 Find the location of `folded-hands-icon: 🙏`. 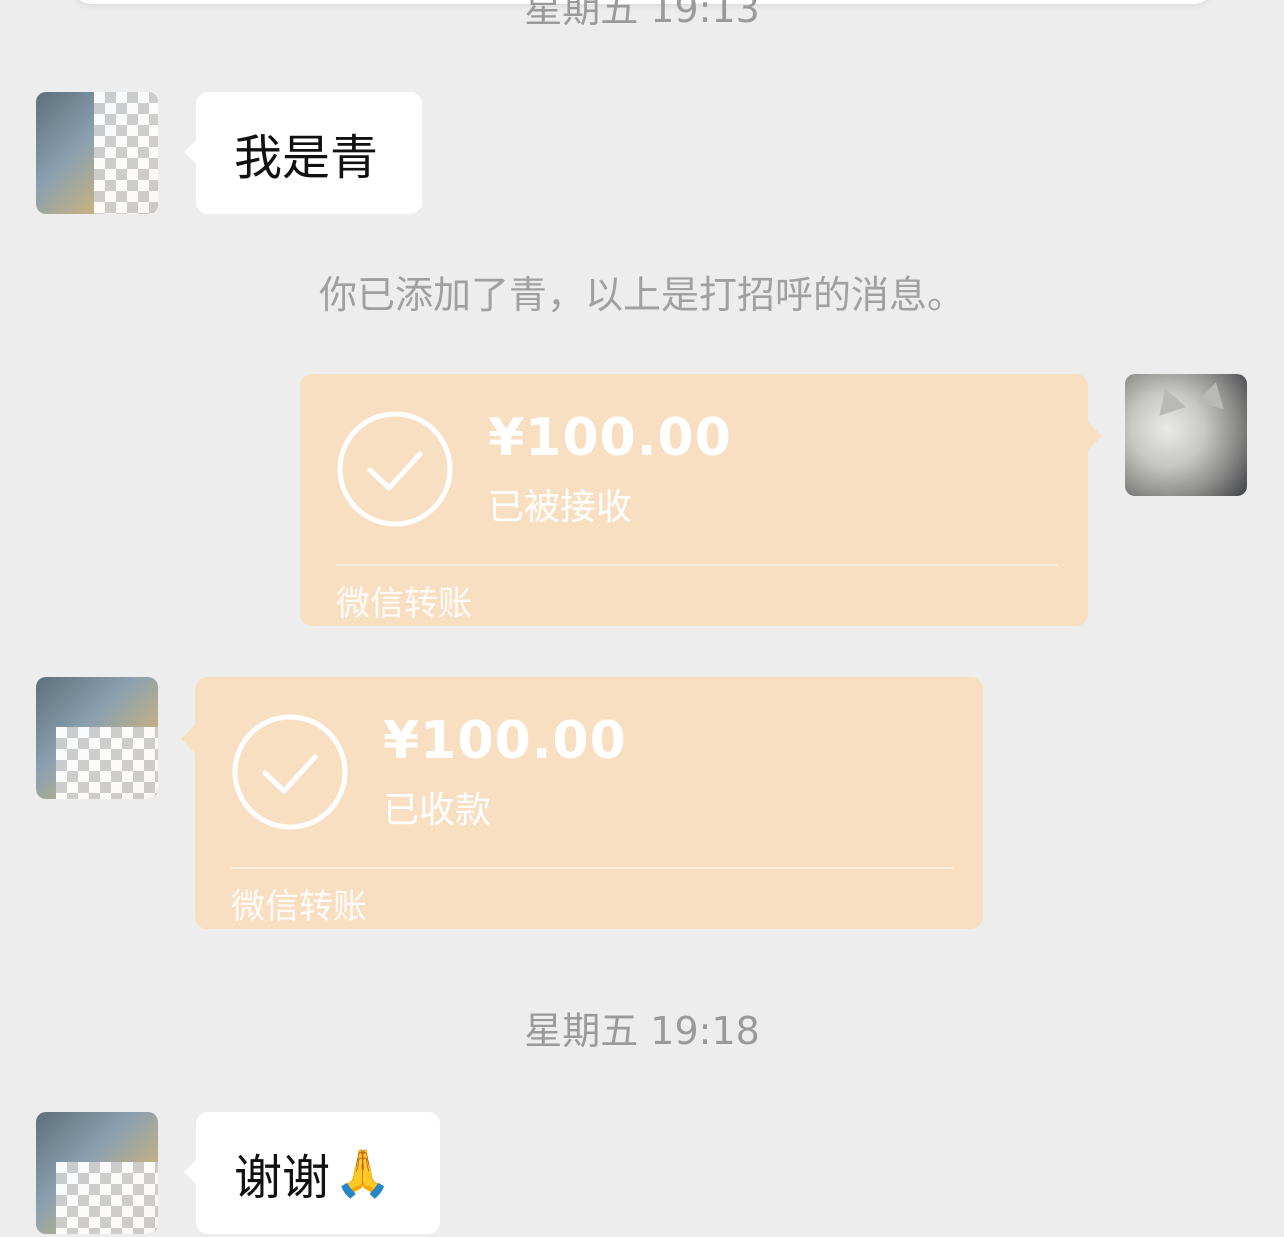

folded-hands-icon: 🙏 is located at coordinates (363, 1172).